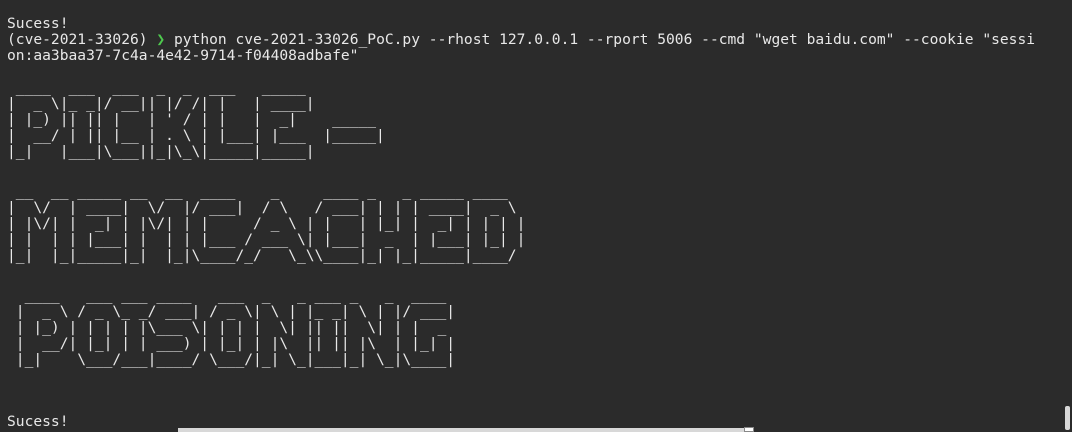  Describe the element at coordinates (77, 39) in the screenshot. I see `venv-label: (cve-2021-33026)` at that location.